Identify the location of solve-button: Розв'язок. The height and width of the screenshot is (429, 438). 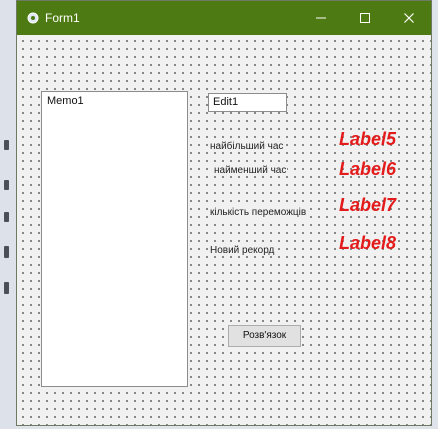
(264, 336).